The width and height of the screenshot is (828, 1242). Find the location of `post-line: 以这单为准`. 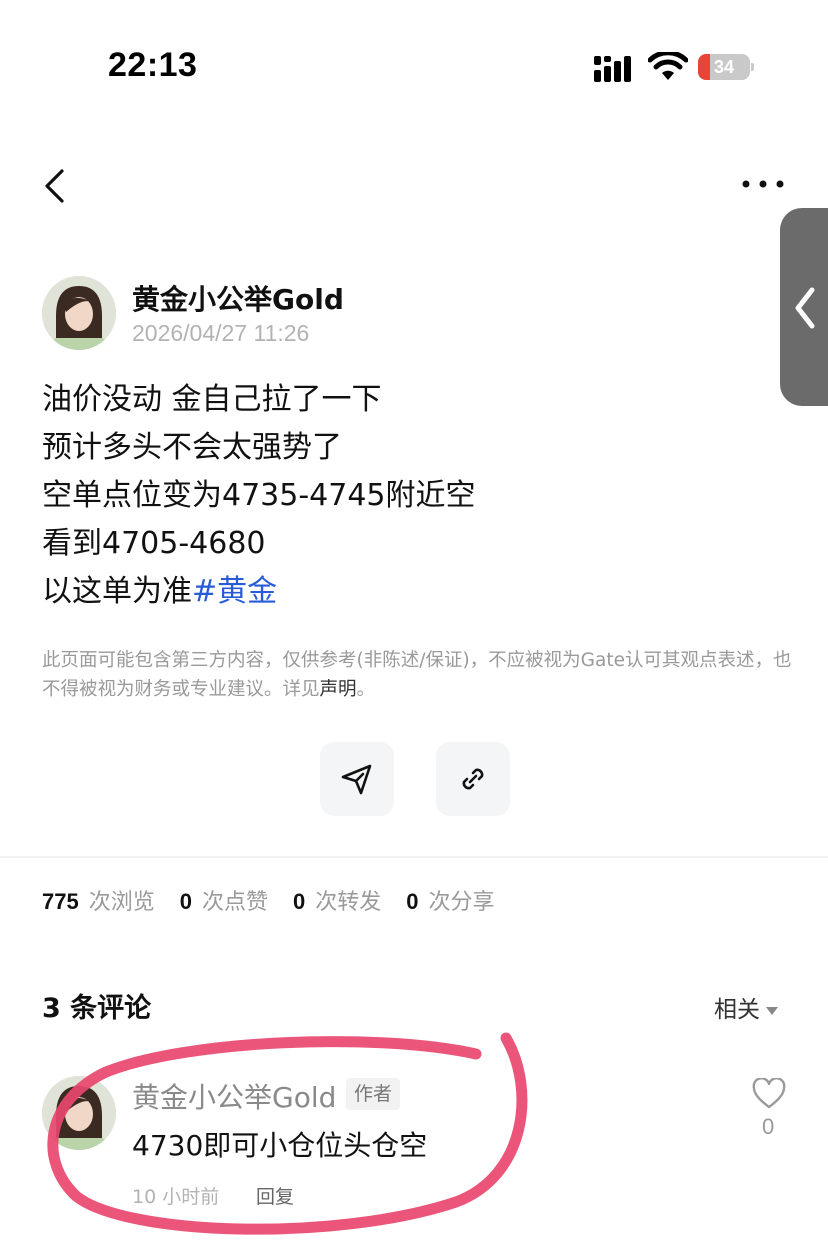

post-line: 以这单为准 is located at coordinates (117, 591).